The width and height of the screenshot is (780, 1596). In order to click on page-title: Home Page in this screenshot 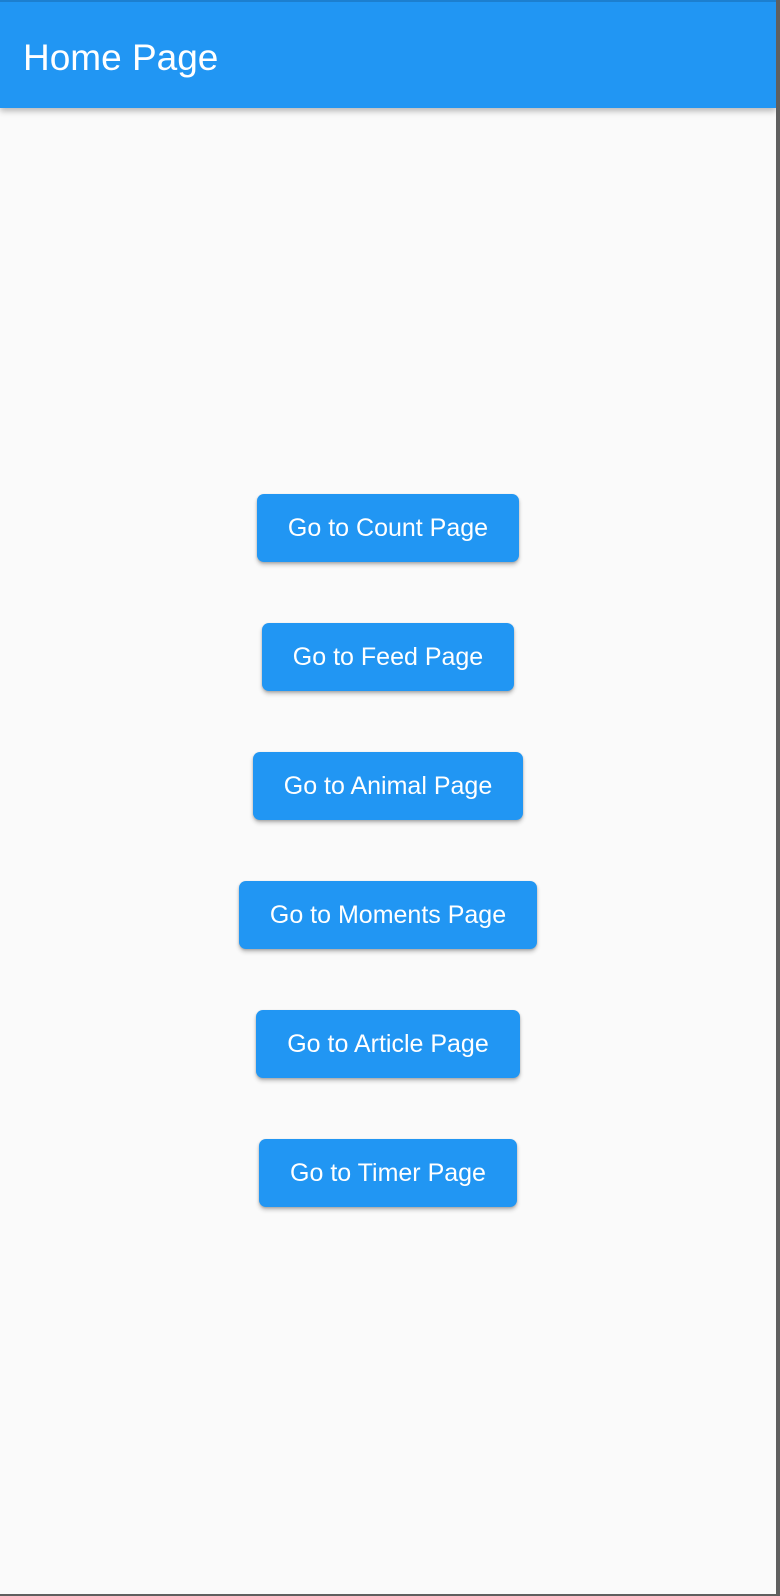, I will do `click(121, 57)`.